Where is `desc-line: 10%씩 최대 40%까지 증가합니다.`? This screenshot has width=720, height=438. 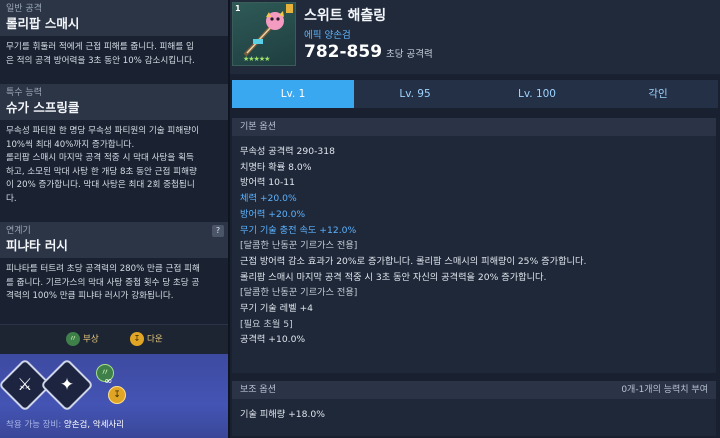
desc-line: 10%씩 최대 40%까지 증가합니다. is located at coordinates (70, 144).